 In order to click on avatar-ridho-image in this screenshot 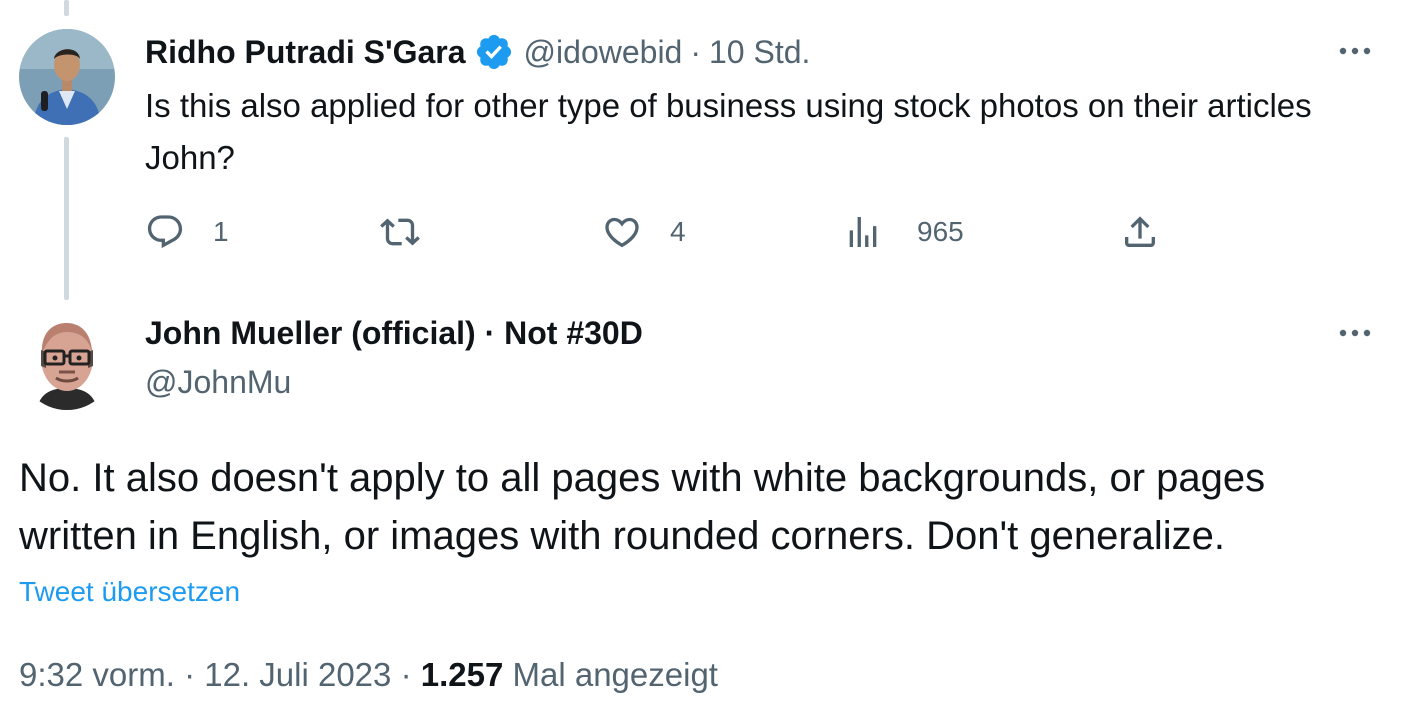, I will do `click(67, 77)`.